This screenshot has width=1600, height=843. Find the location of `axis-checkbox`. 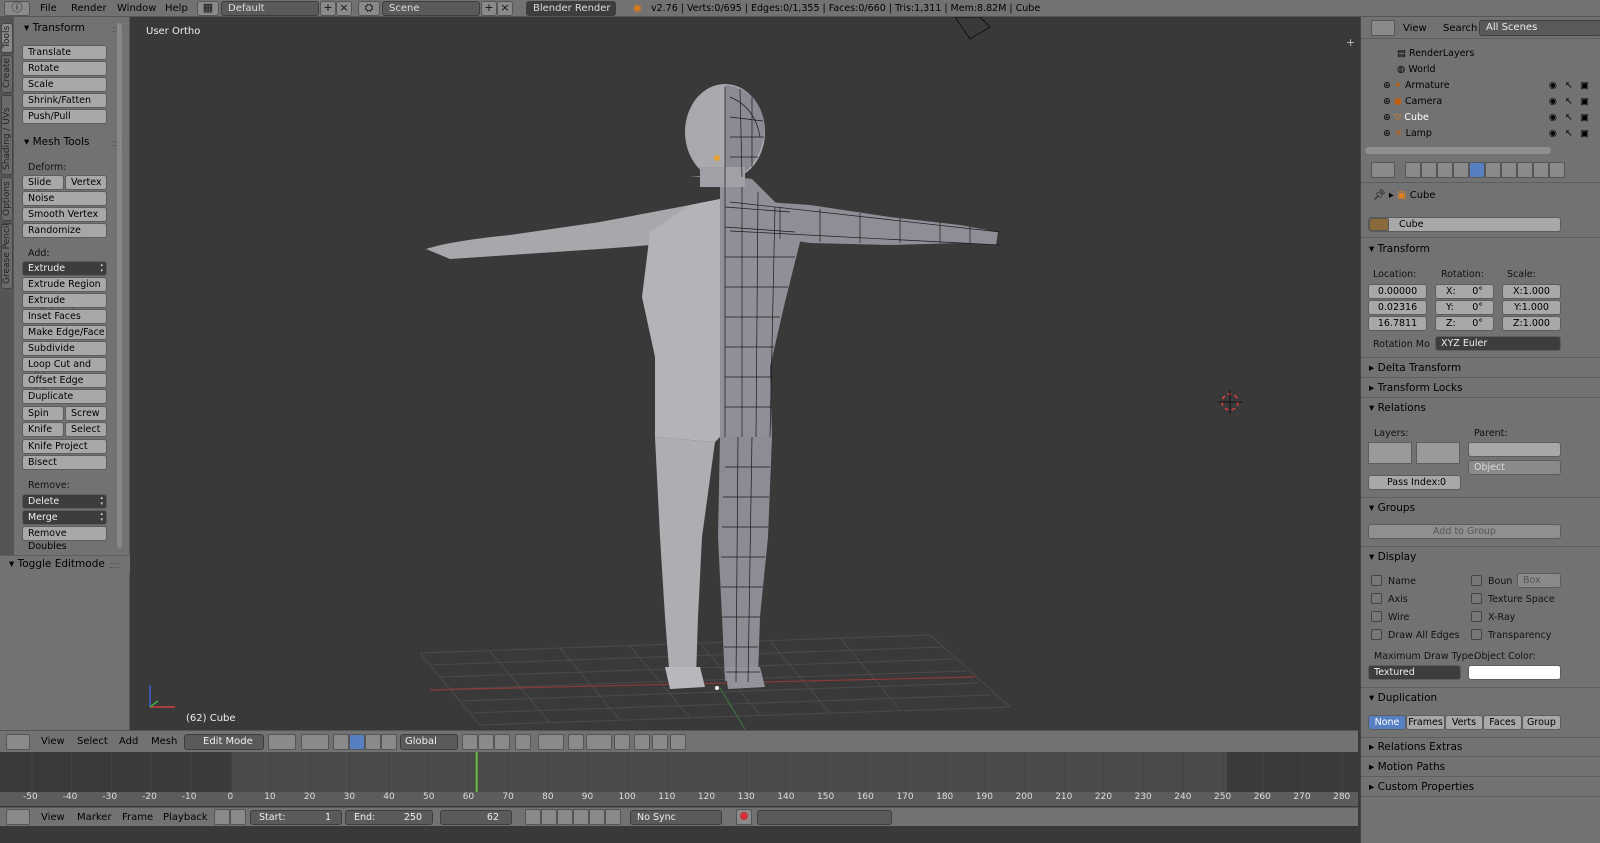

axis-checkbox is located at coordinates (1376, 598).